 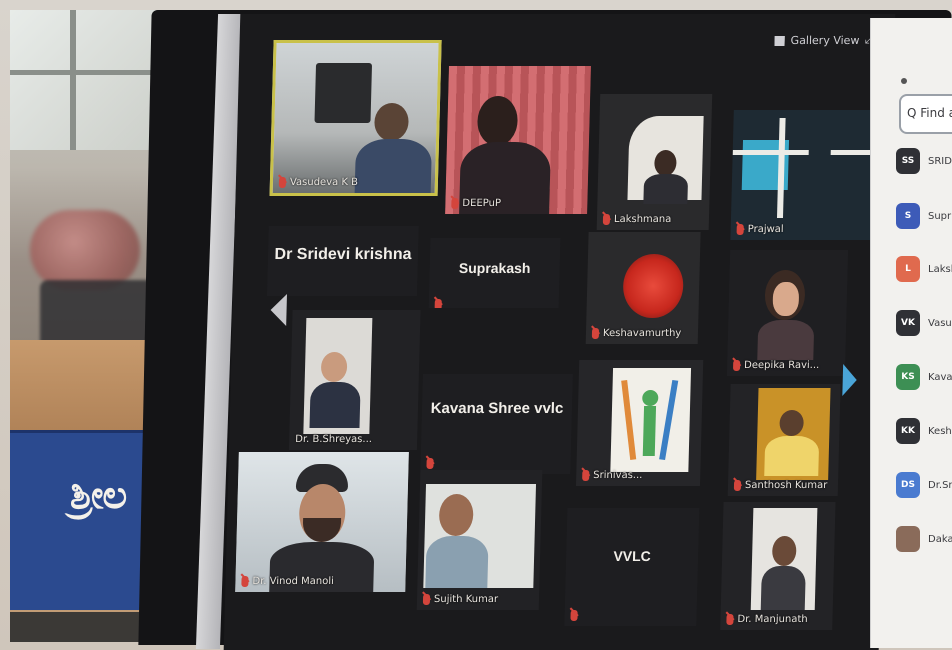 What do you see at coordinates (940, 377) in the screenshot?
I see `participant-label: Kavan` at bounding box center [940, 377].